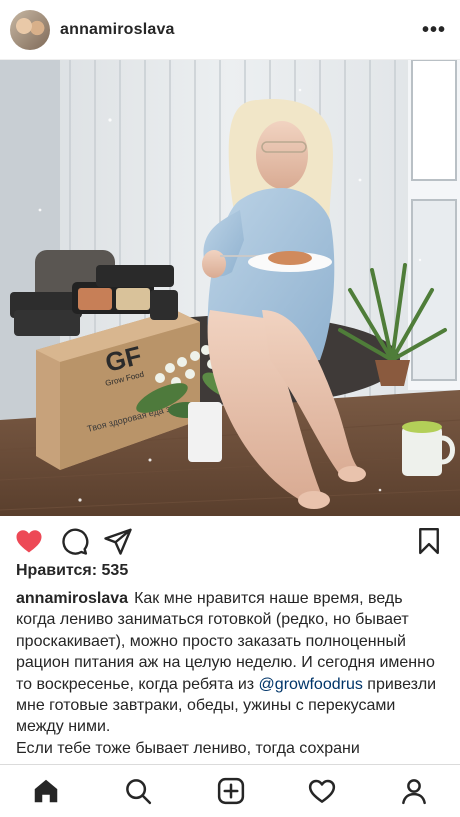 The height and width of the screenshot is (817, 460). I want to click on post-header: annamiroslava •••, so click(230, 30).